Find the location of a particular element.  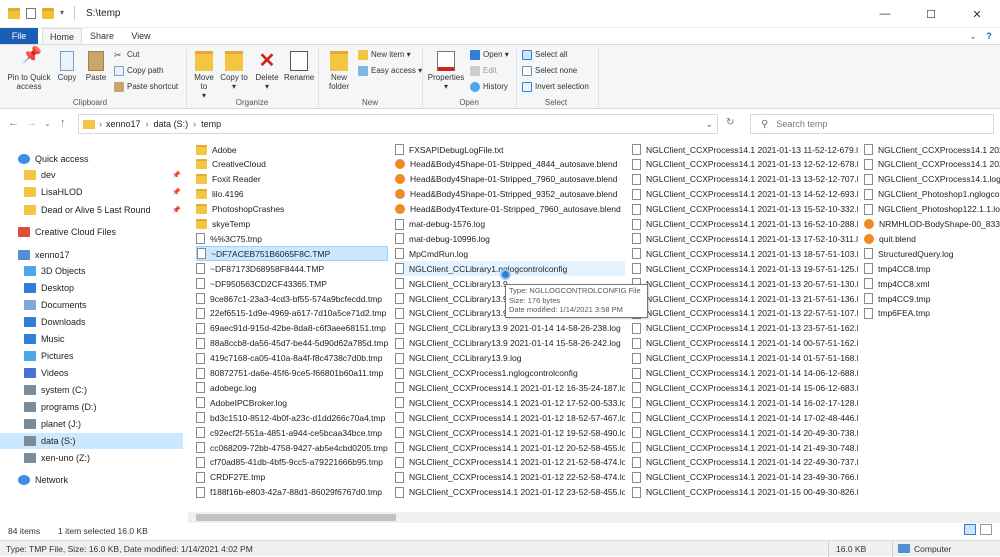

file-item: f188f16b-e803-42a7-88d1-86029f6767d0.tmp is located at coordinates (292, 492).